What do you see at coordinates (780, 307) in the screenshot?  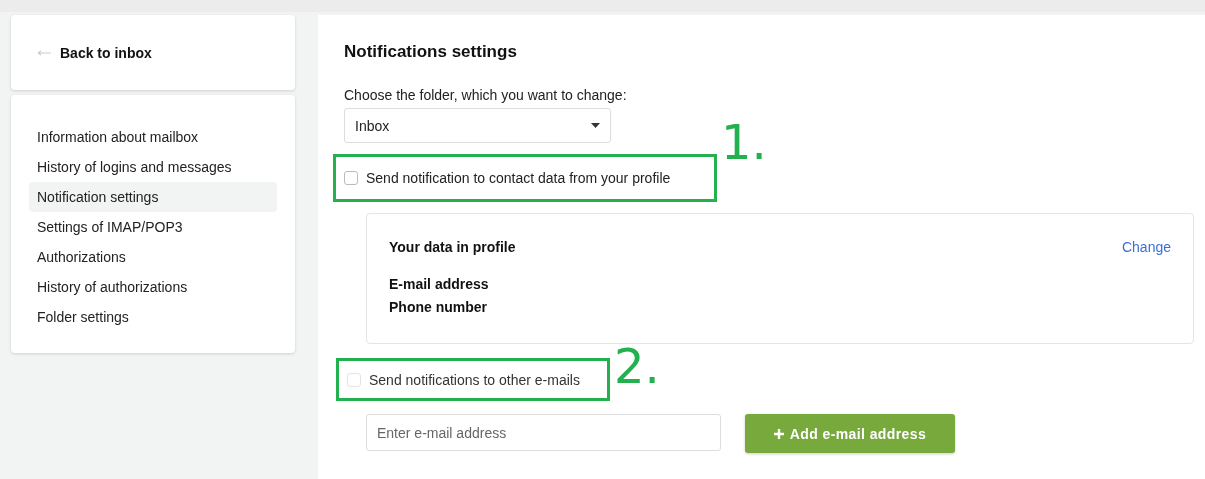 I see `profile-field: Phone number` at bounding box center [780, 307].